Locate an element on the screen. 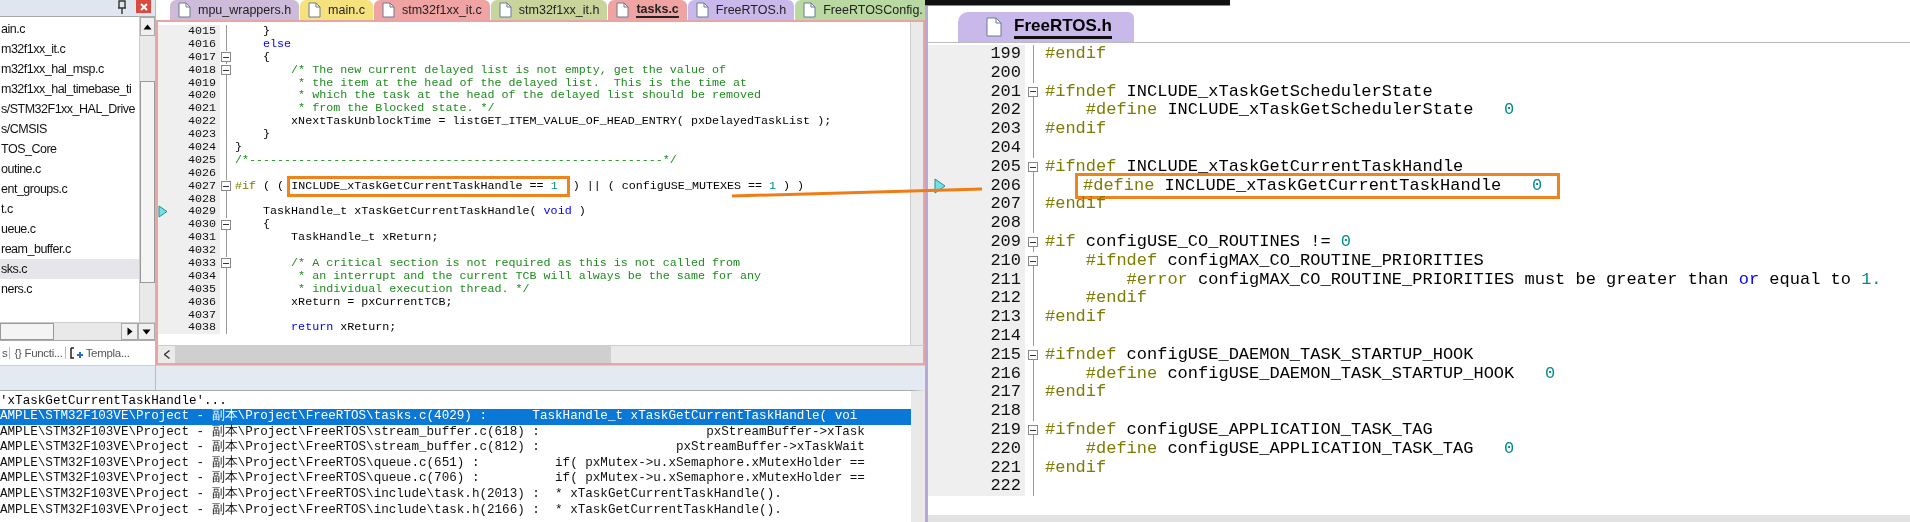  editor-tab: tasks.c is located at coordinates (647, 10).